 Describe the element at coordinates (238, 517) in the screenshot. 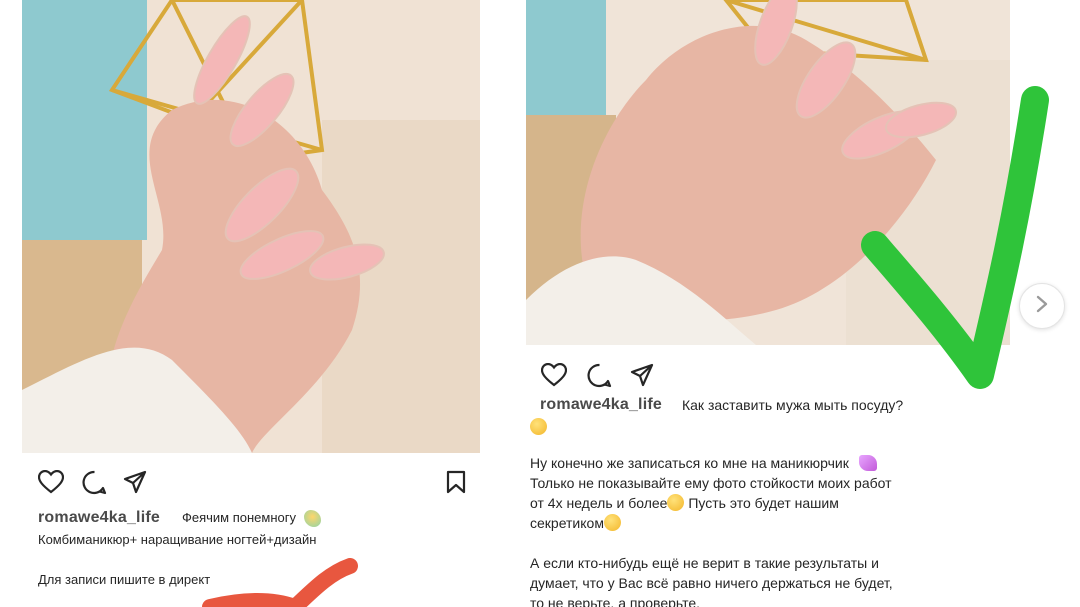

I see `caption-text: Феячим понемногу` at that location.